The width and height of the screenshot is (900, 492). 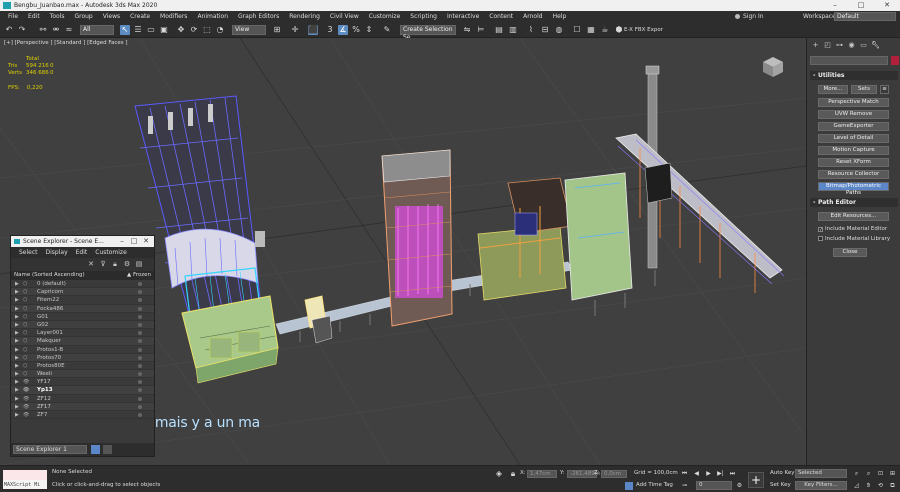 I want to click on list-item: ▶ ⬡ Layer001, so click(x=82, y=333).